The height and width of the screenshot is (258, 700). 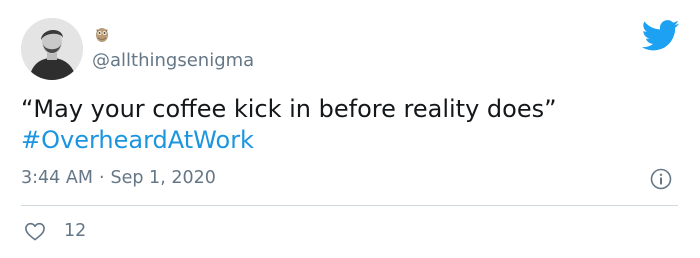 What do you see at coordinates (661, 35) in the screenshot?
I see `twitter-bird-icon` at bounding box center [661, 35].